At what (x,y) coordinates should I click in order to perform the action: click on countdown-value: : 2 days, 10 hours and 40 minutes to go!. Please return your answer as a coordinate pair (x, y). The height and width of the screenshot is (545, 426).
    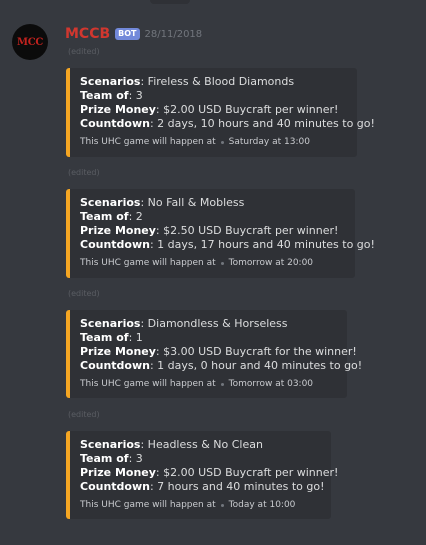
    Looking at the image, I should click on (262, 123).